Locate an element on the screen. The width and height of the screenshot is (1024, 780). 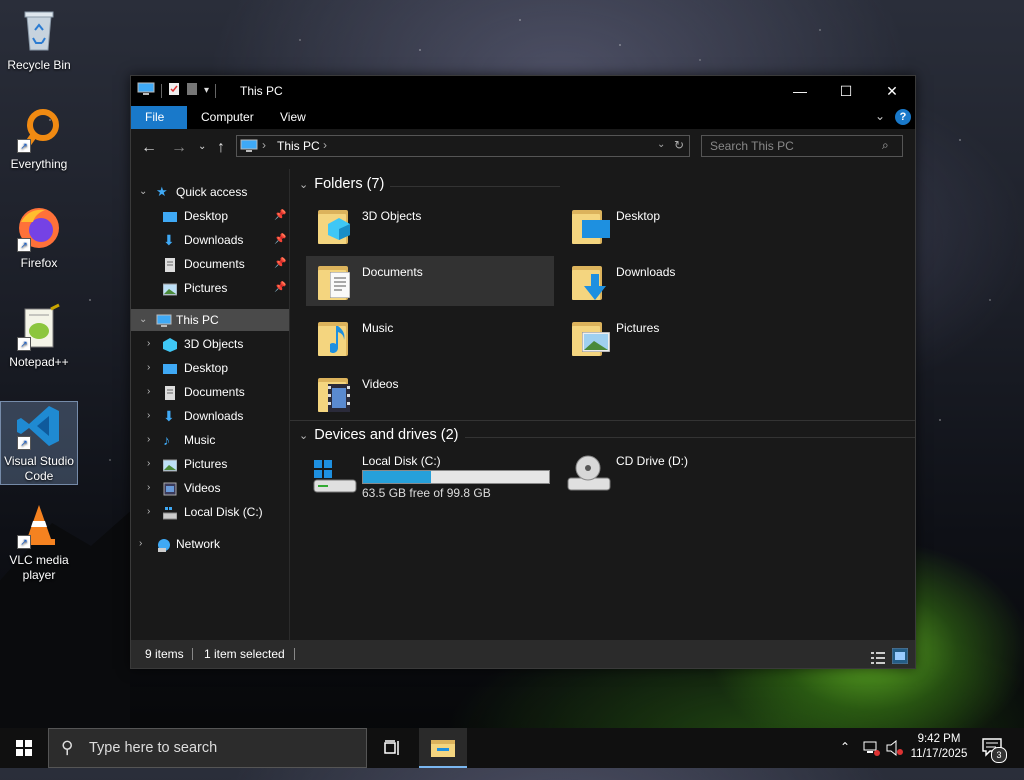
tab-view: View is located at coordinates (293, 117).